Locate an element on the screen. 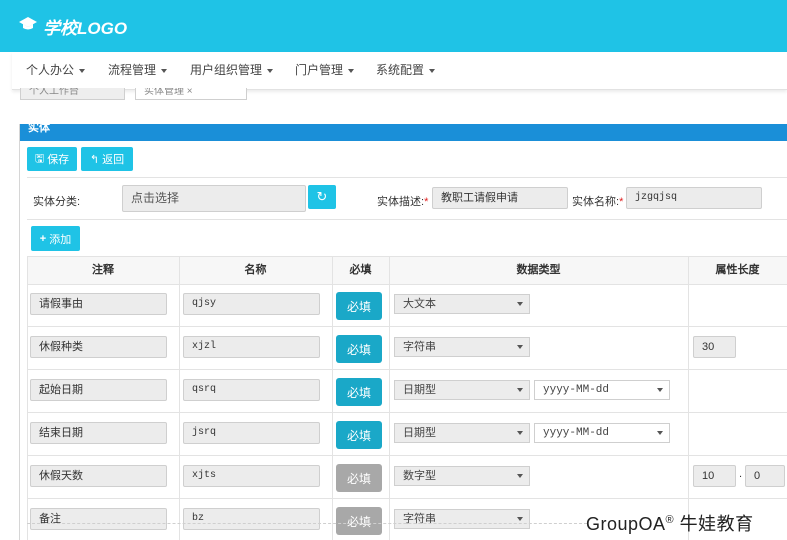 Image resolution: width=787 pixels, height=540 pixels. logo: 学校LOGO is located at coordinates (72, 26).